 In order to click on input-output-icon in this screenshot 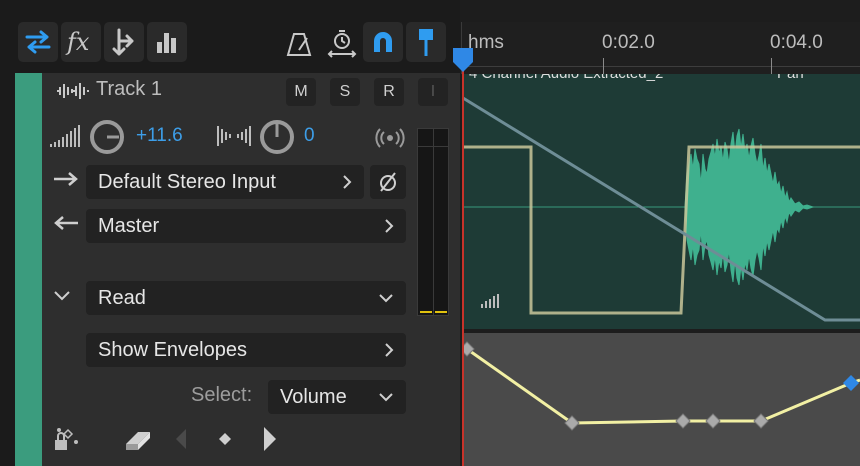, I will do `click(38, 42)`.